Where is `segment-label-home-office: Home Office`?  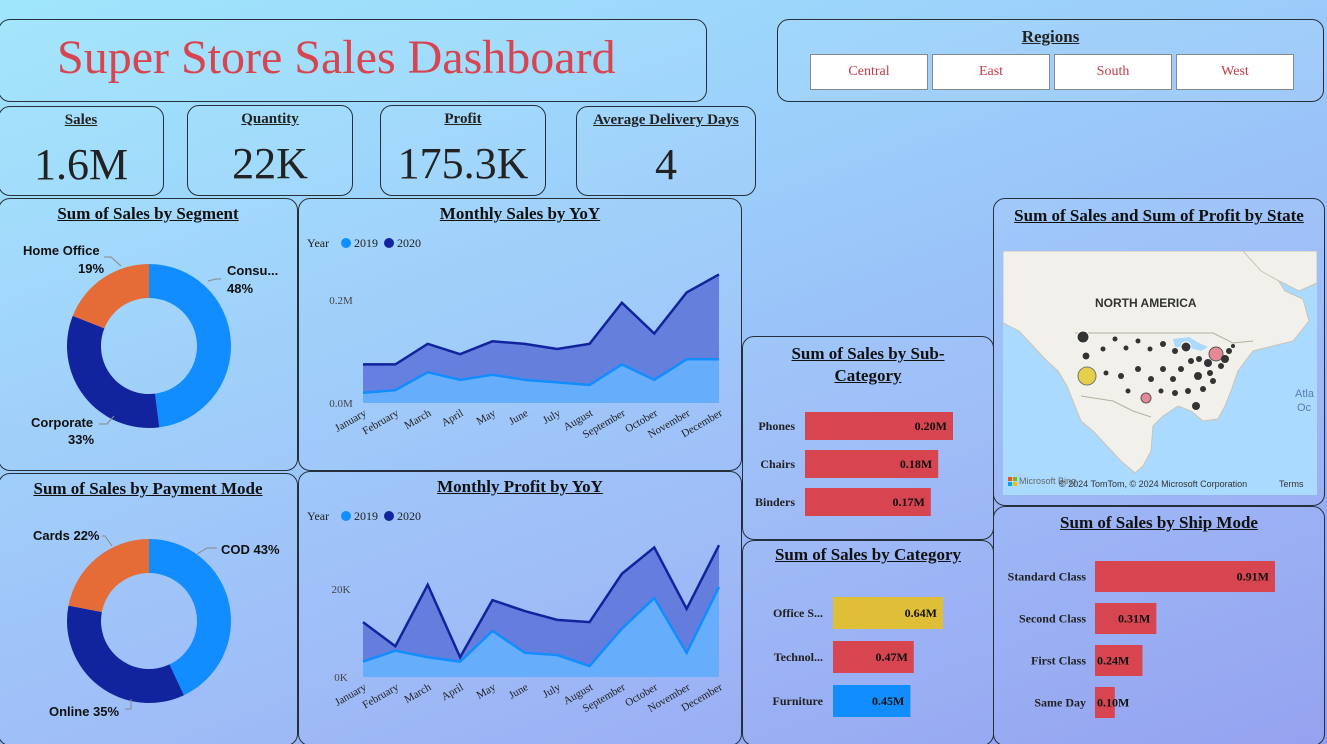 segment-label-home-office: Home Office is located at coordinates (61, 250).